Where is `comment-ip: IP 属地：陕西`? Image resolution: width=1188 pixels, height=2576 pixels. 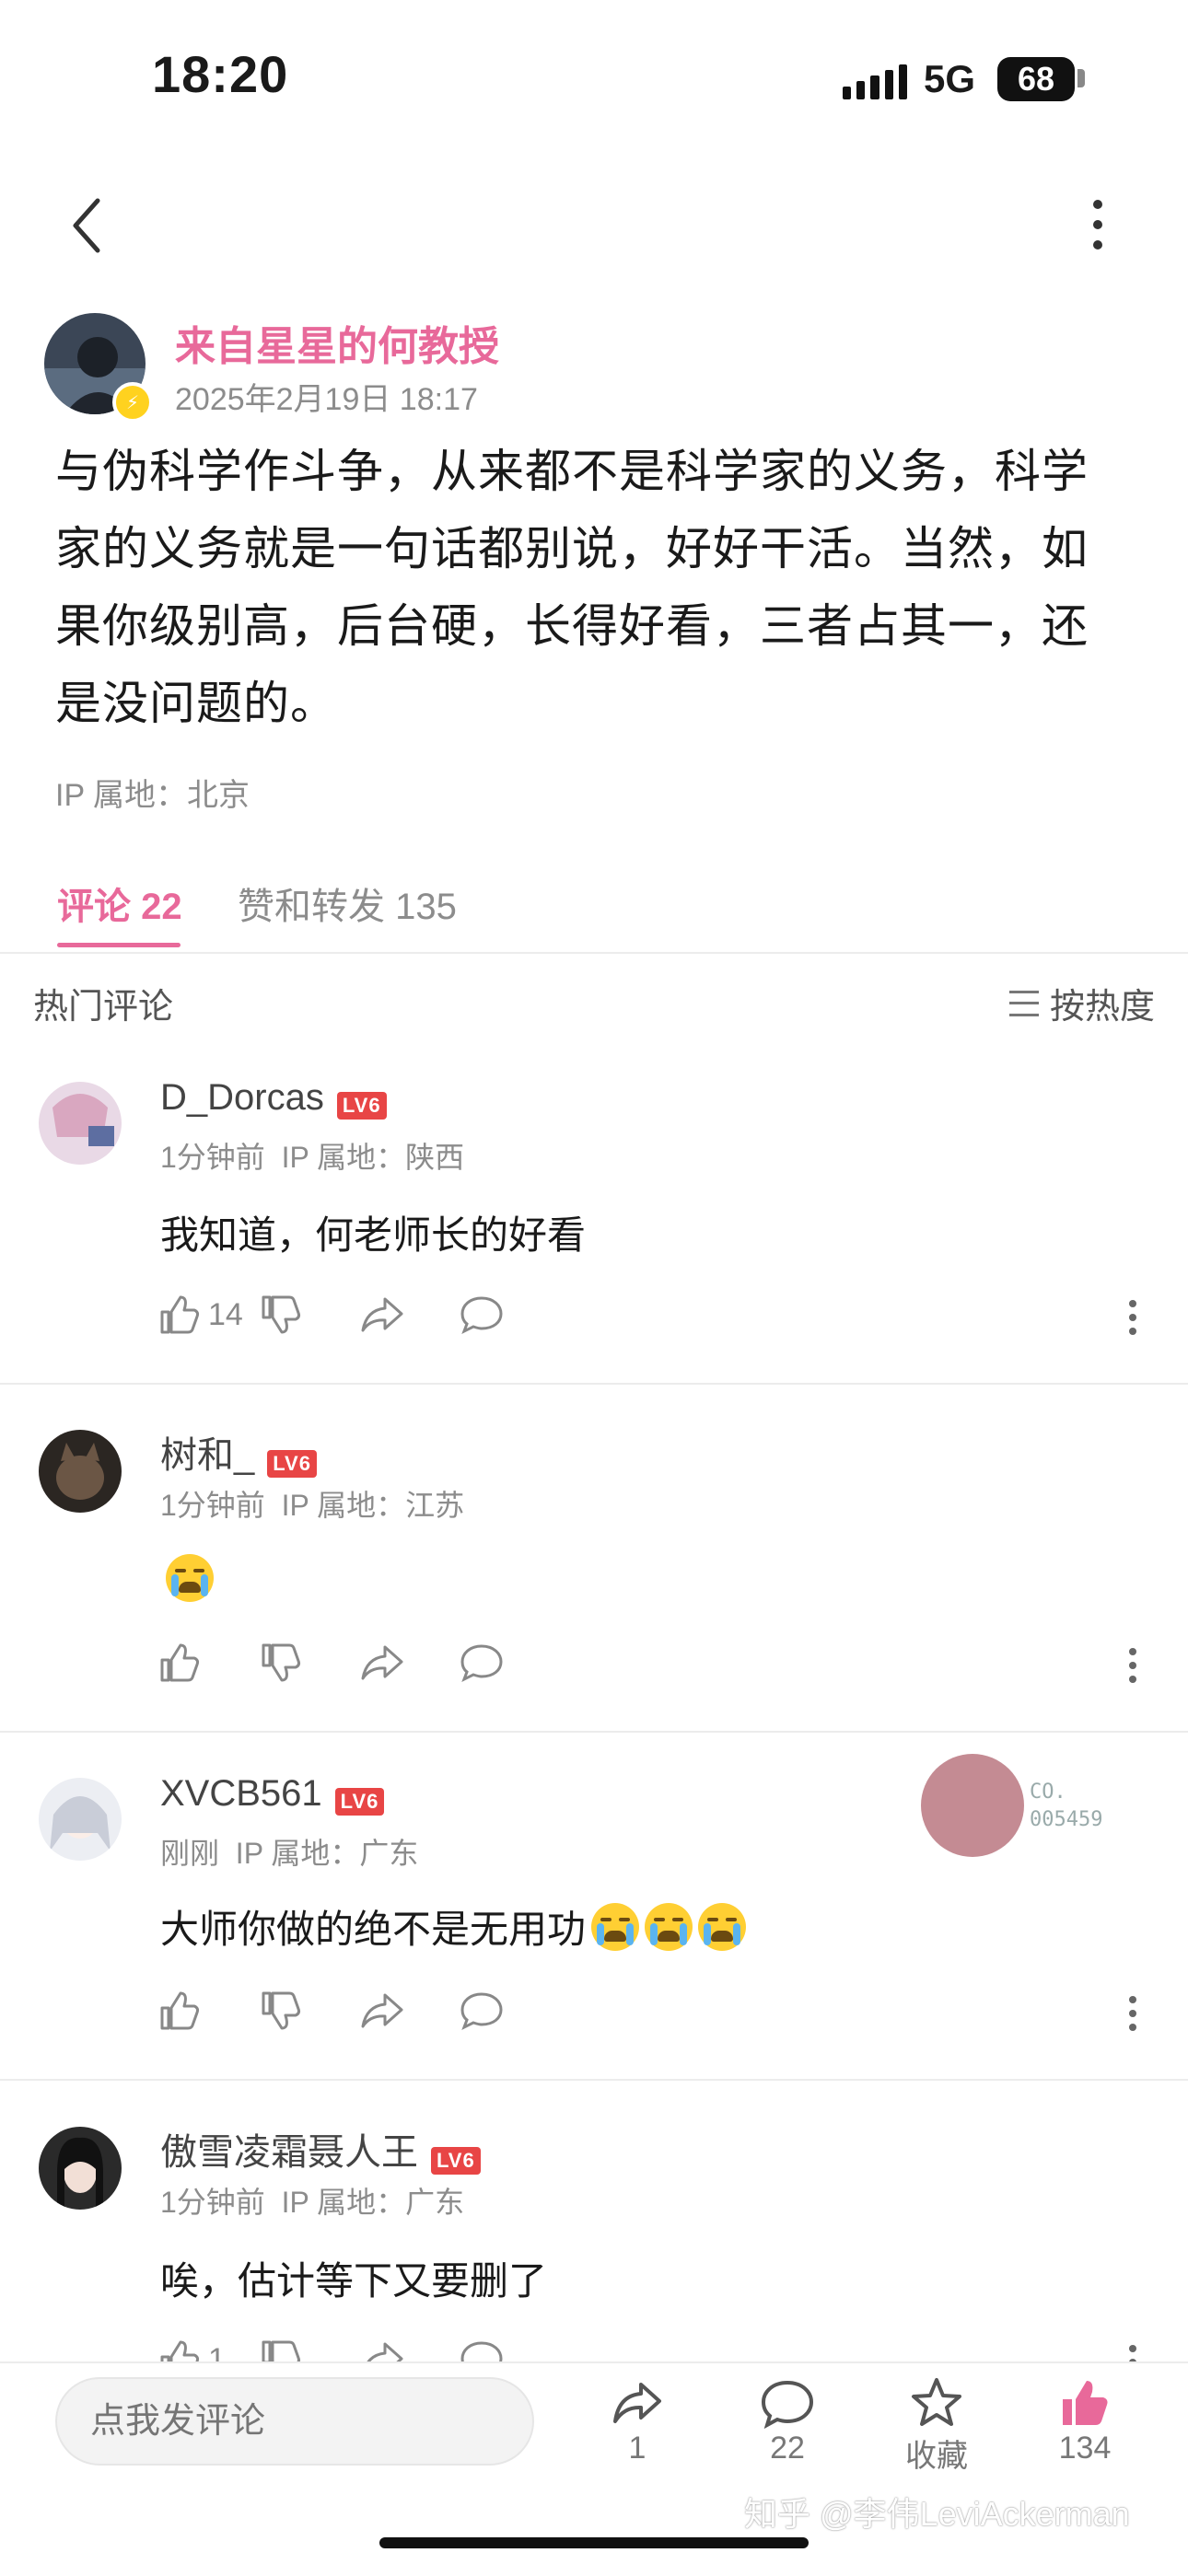
comment-ip: IP 属地：陕西 is located at coordinates (373, 1157).